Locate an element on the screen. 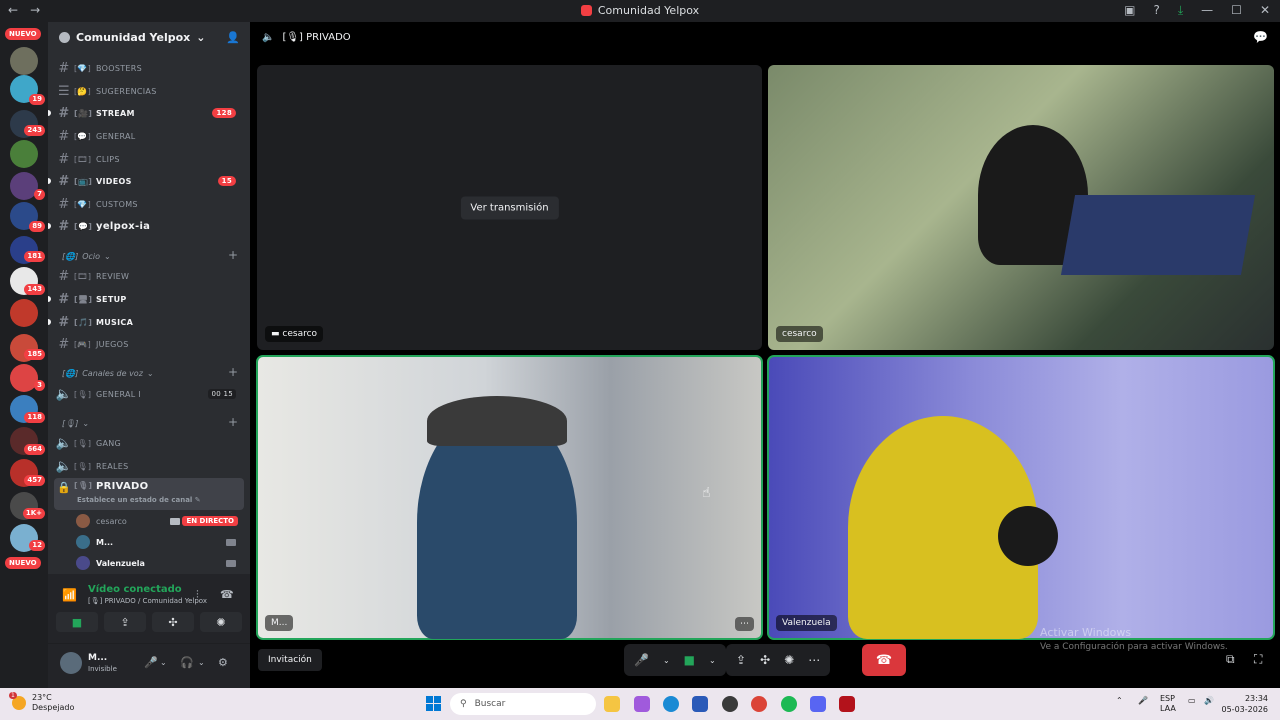 The width and height of the screenshot is (1280, 720). taskbar-search: ⚲ Buscar is located at coordinates (523, 704).